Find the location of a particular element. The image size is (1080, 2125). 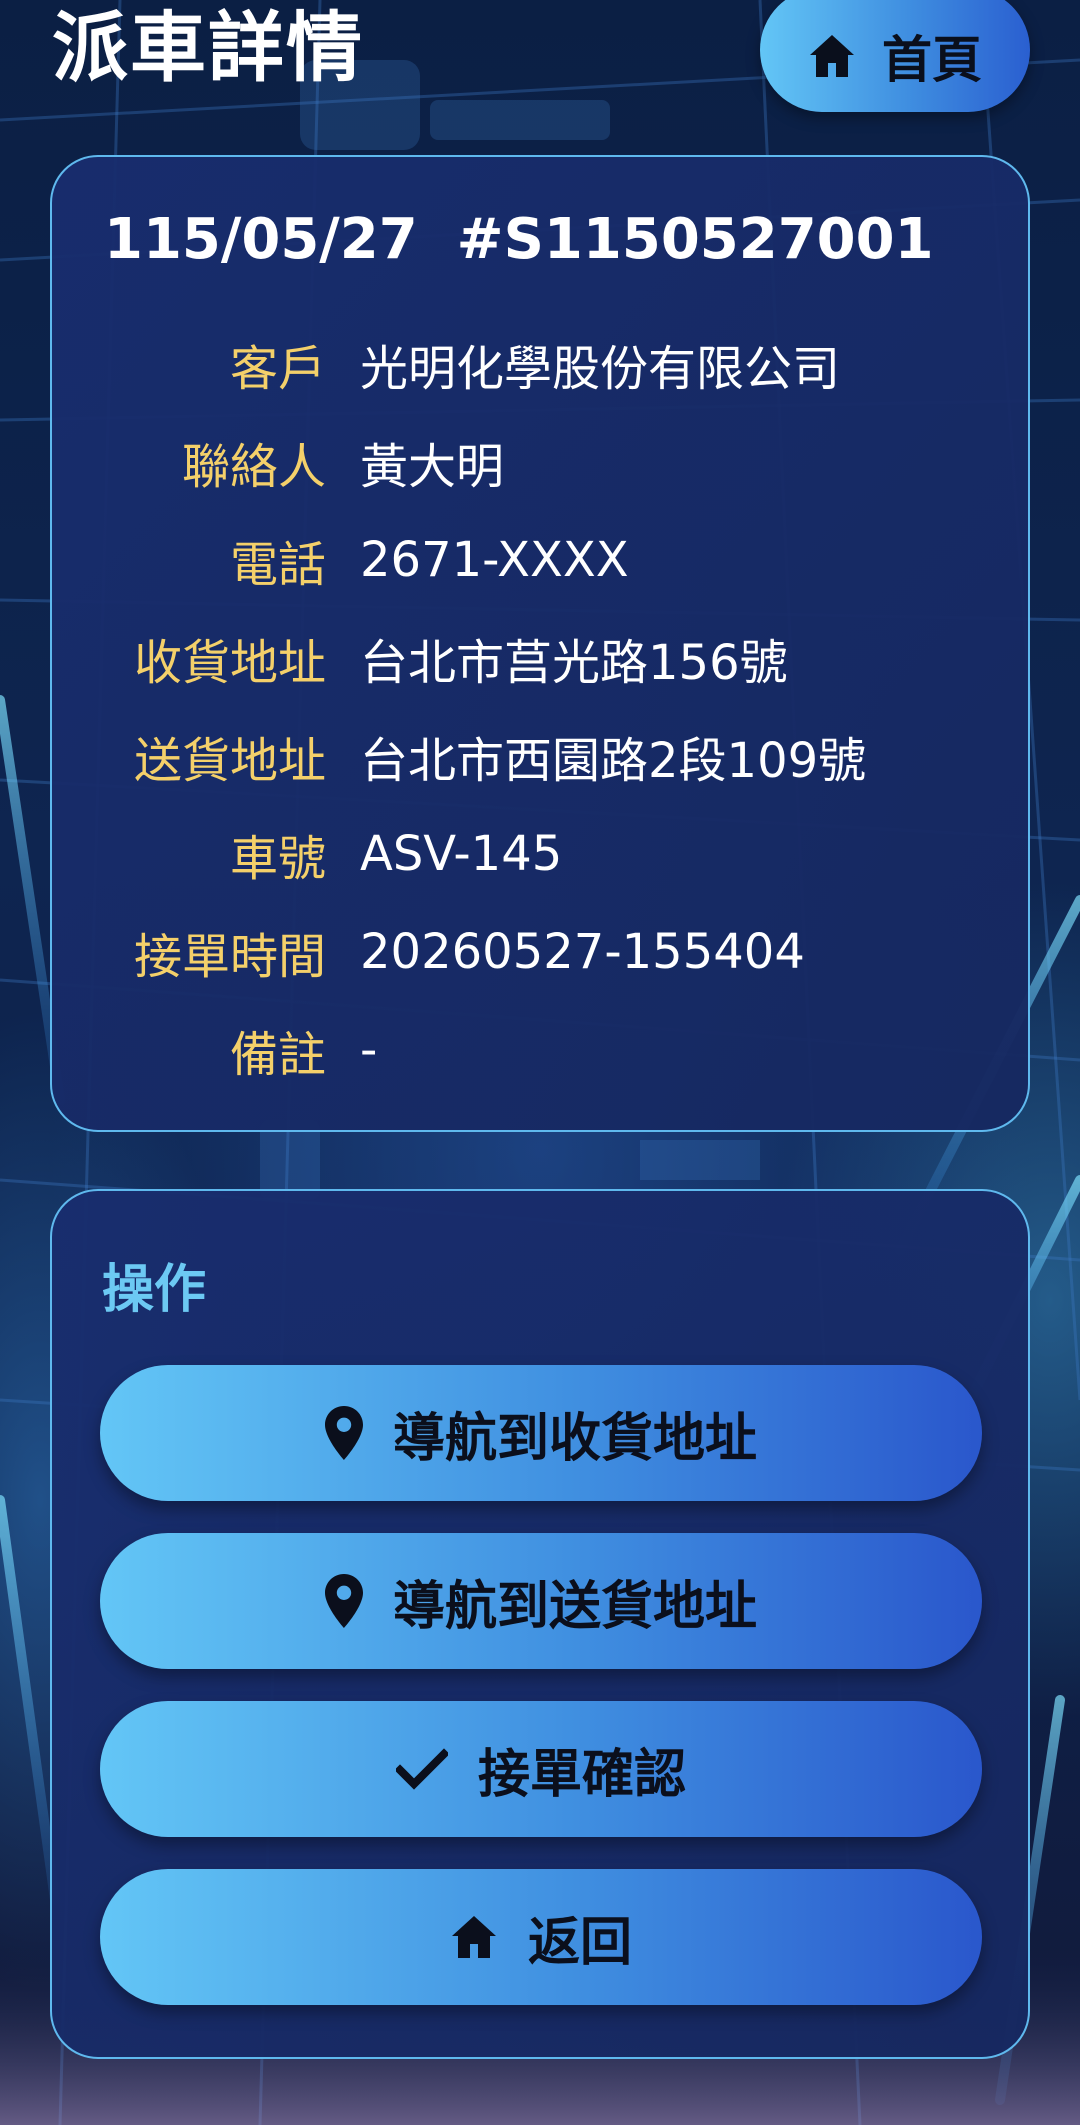

detail-row-plate-number: 車號 ASV-145 is located at coordinates (540, 854).